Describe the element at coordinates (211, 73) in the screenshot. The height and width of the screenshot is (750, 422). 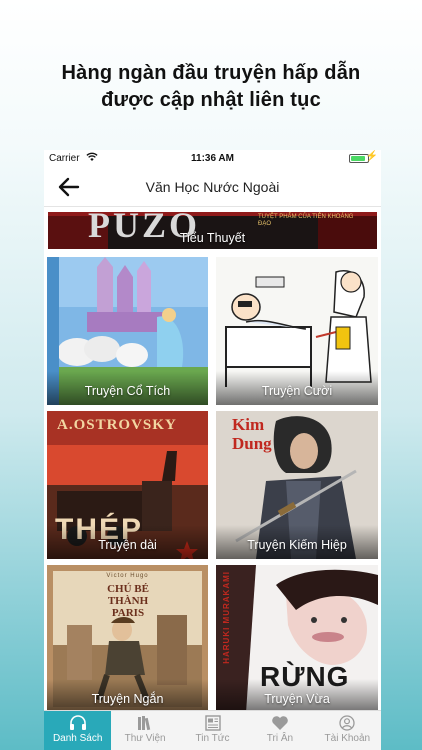
I see `promo-headline-line1: Hàng ngàn đầu truyện hấp dẫn` at that location.